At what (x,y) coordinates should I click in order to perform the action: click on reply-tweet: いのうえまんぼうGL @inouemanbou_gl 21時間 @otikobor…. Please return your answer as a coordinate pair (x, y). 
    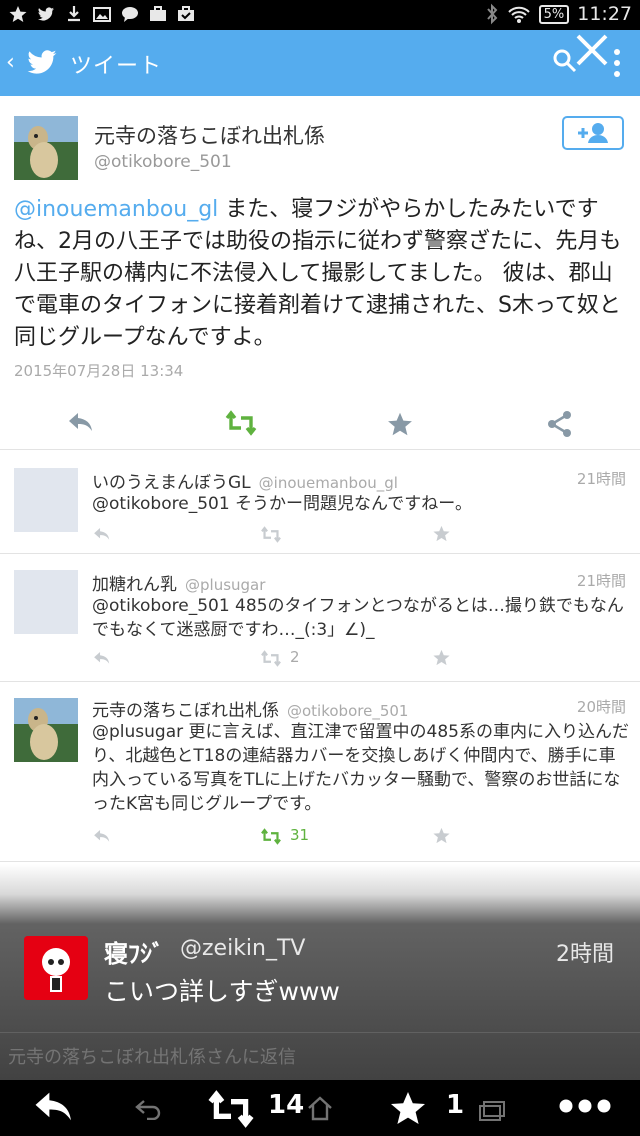
    Looking at the image, I should click on (320, 502).